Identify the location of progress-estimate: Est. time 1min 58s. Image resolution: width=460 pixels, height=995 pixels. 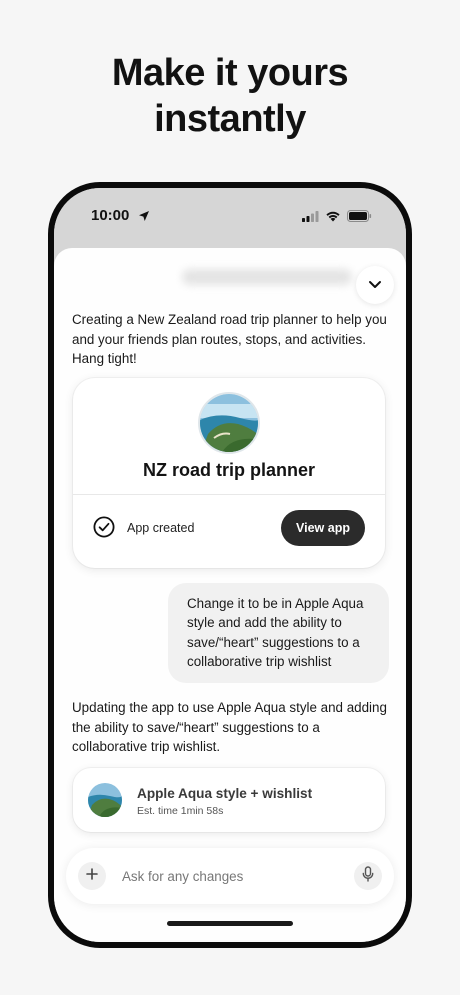
(180, 811).